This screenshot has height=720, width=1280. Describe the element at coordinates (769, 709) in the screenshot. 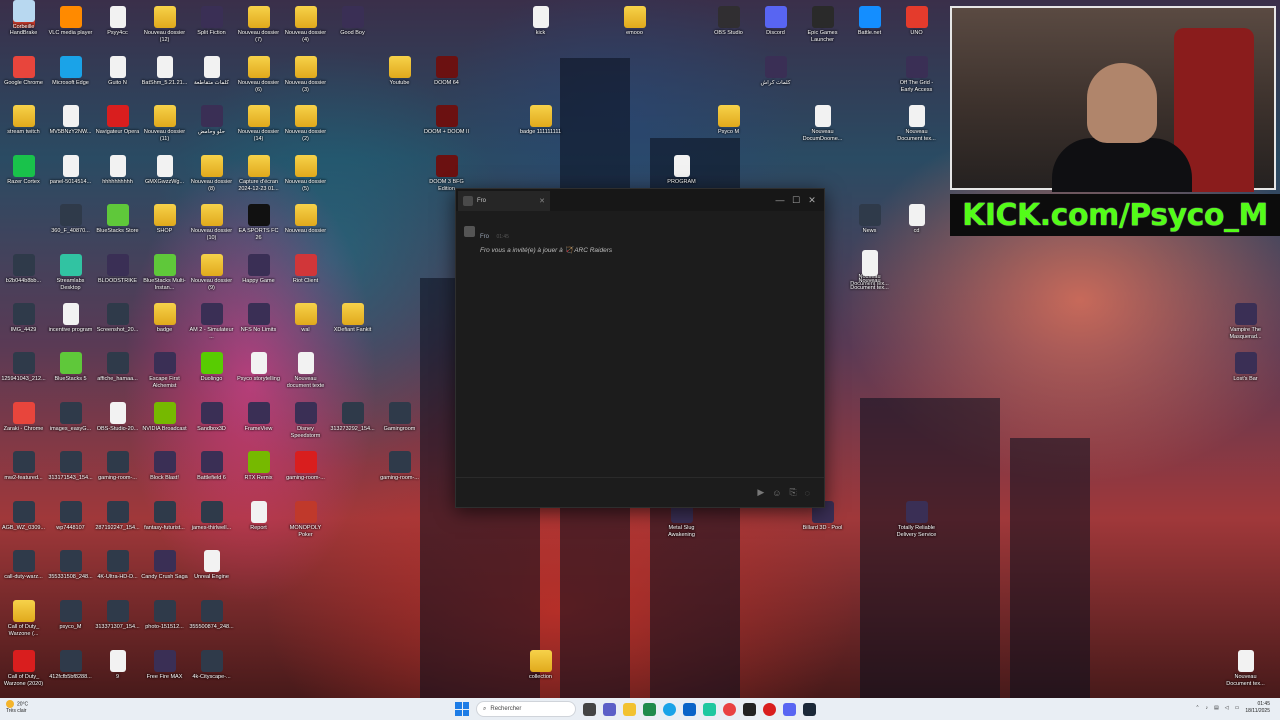

I see `opera-icon` at that location.